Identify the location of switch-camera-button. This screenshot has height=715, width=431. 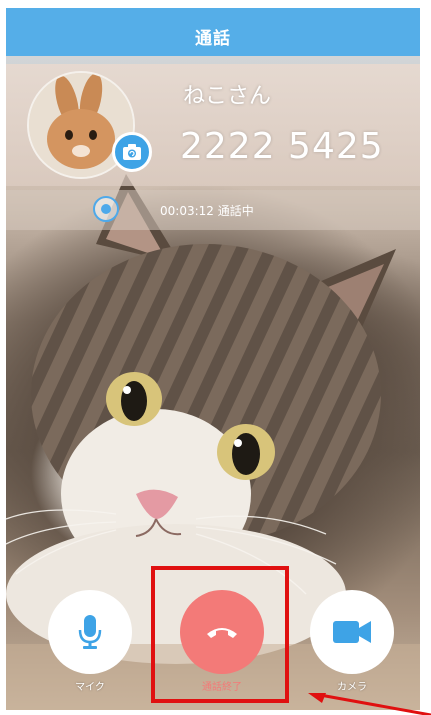
(132, 152).